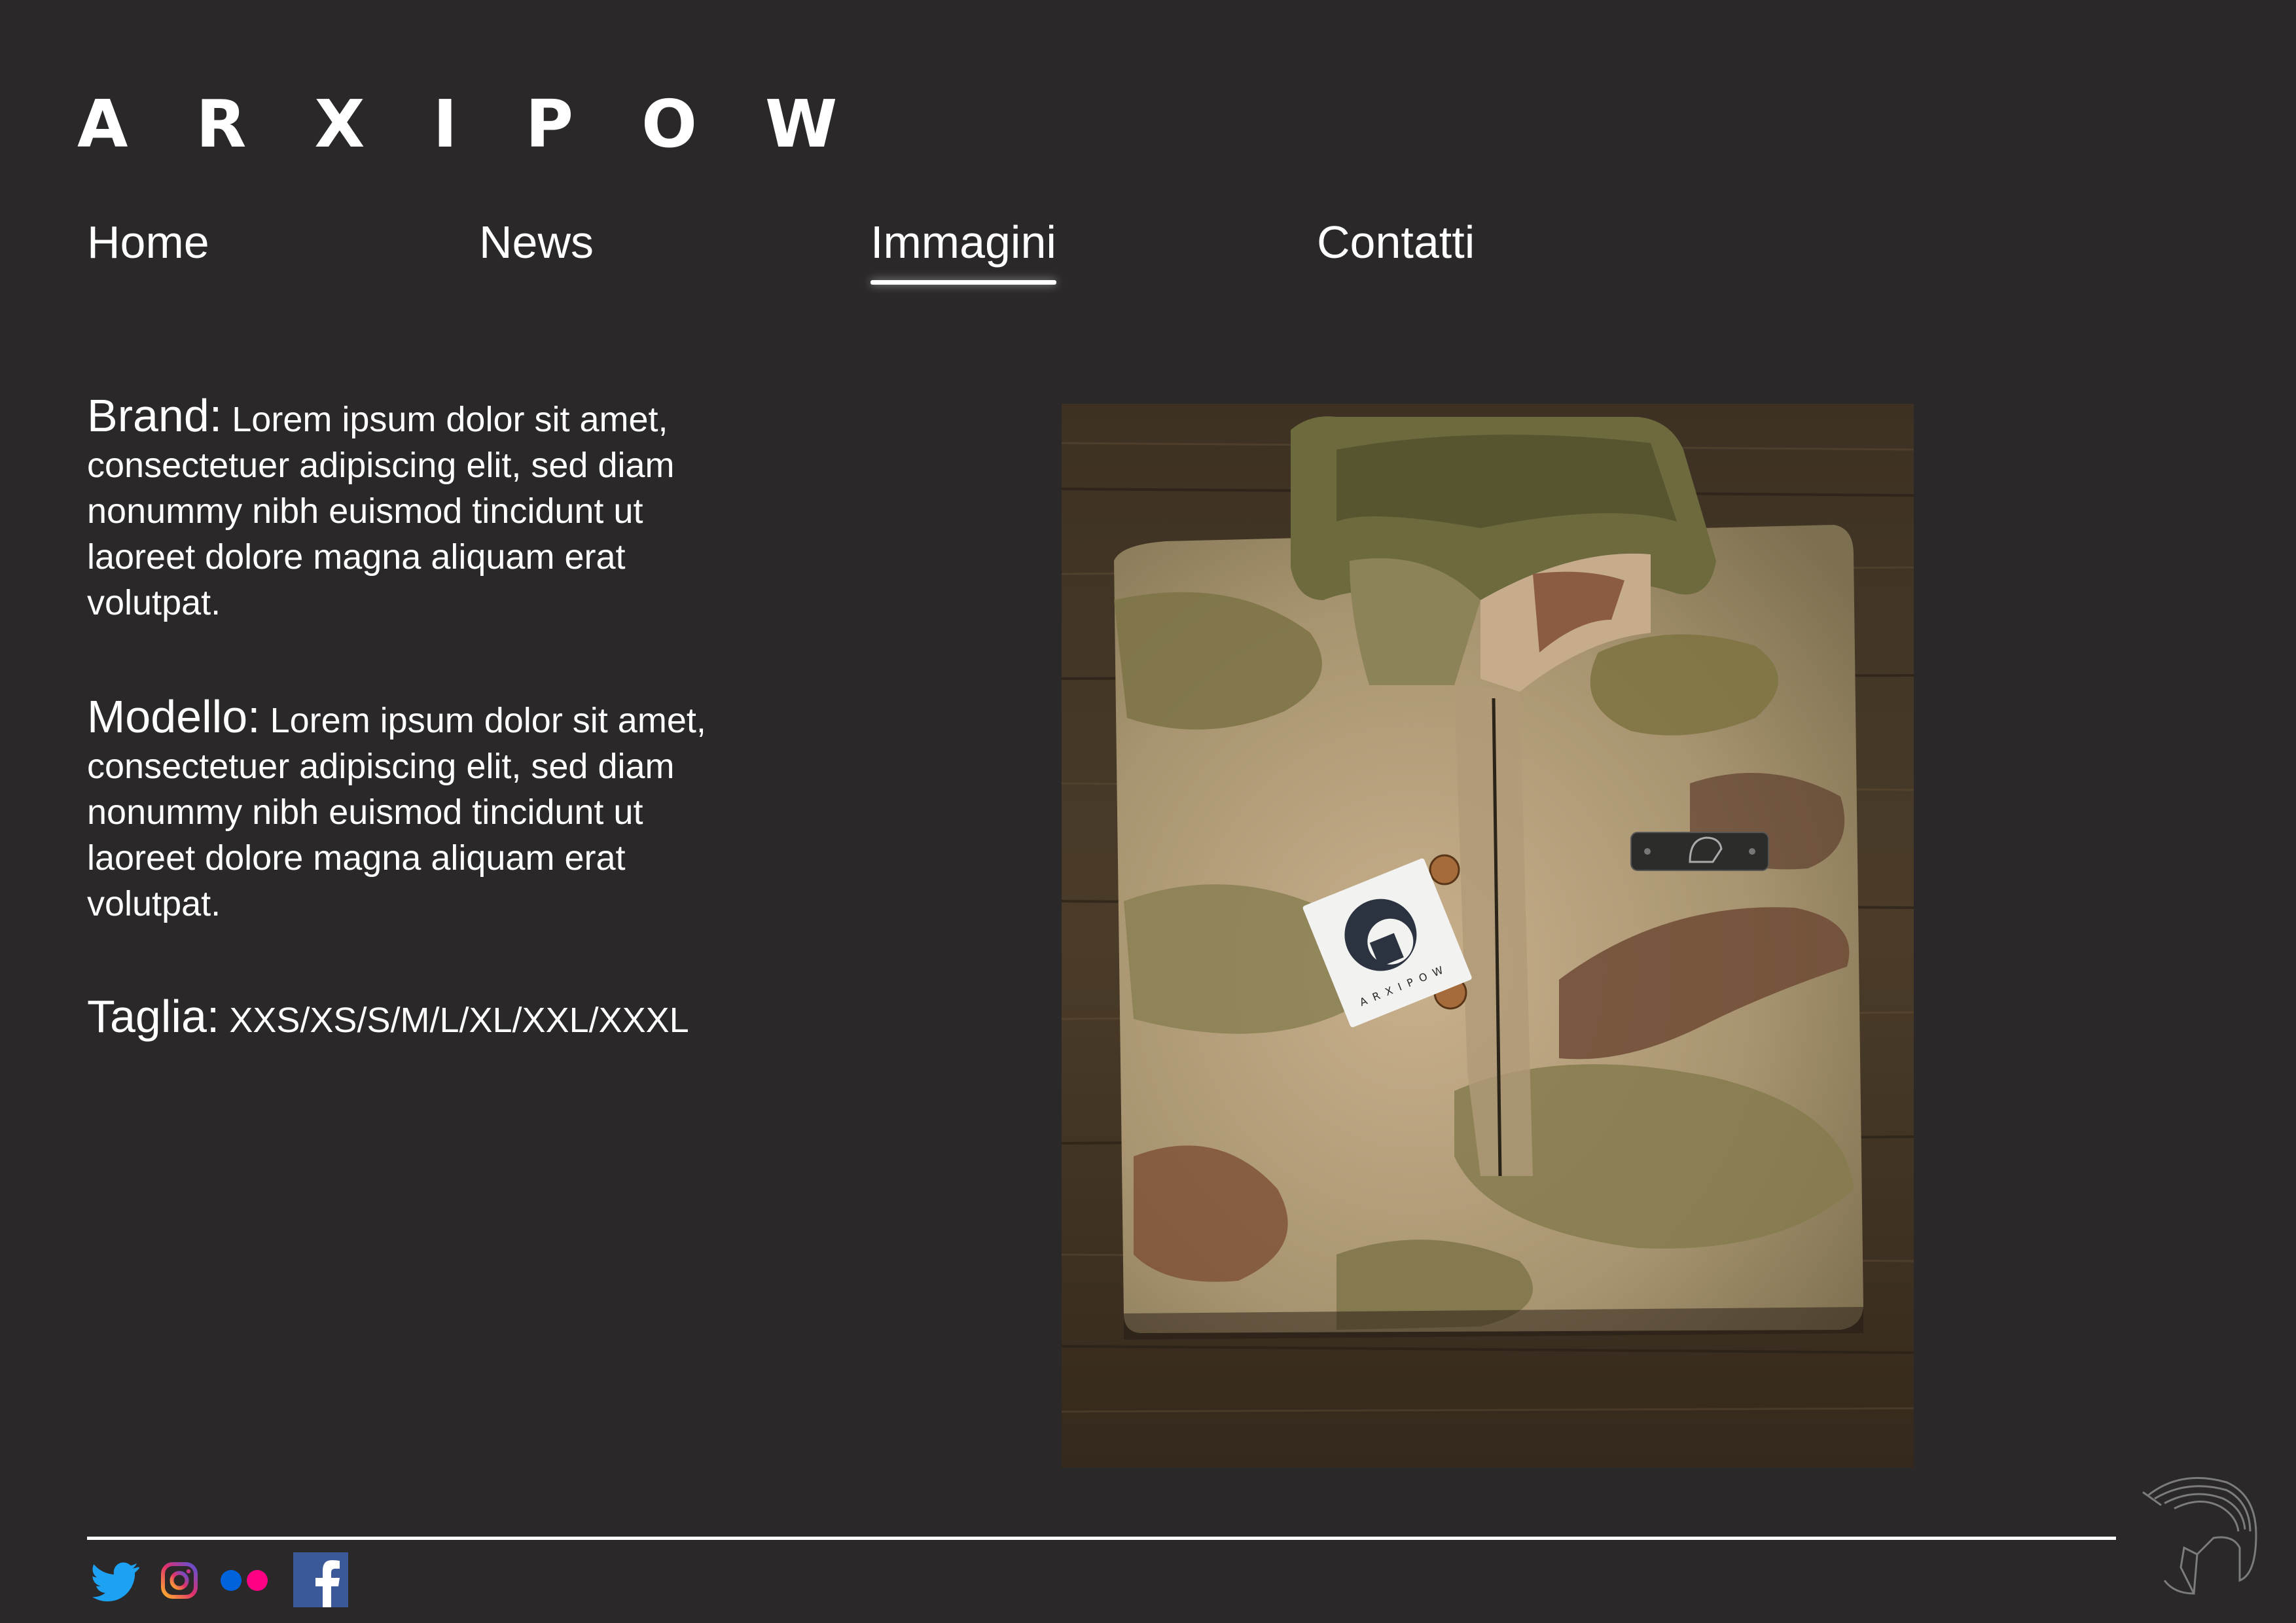 This screenshot has height=1623, width=2296. I want to click on main-nav: Home News Immagini Contatti, so click(1148, 252).